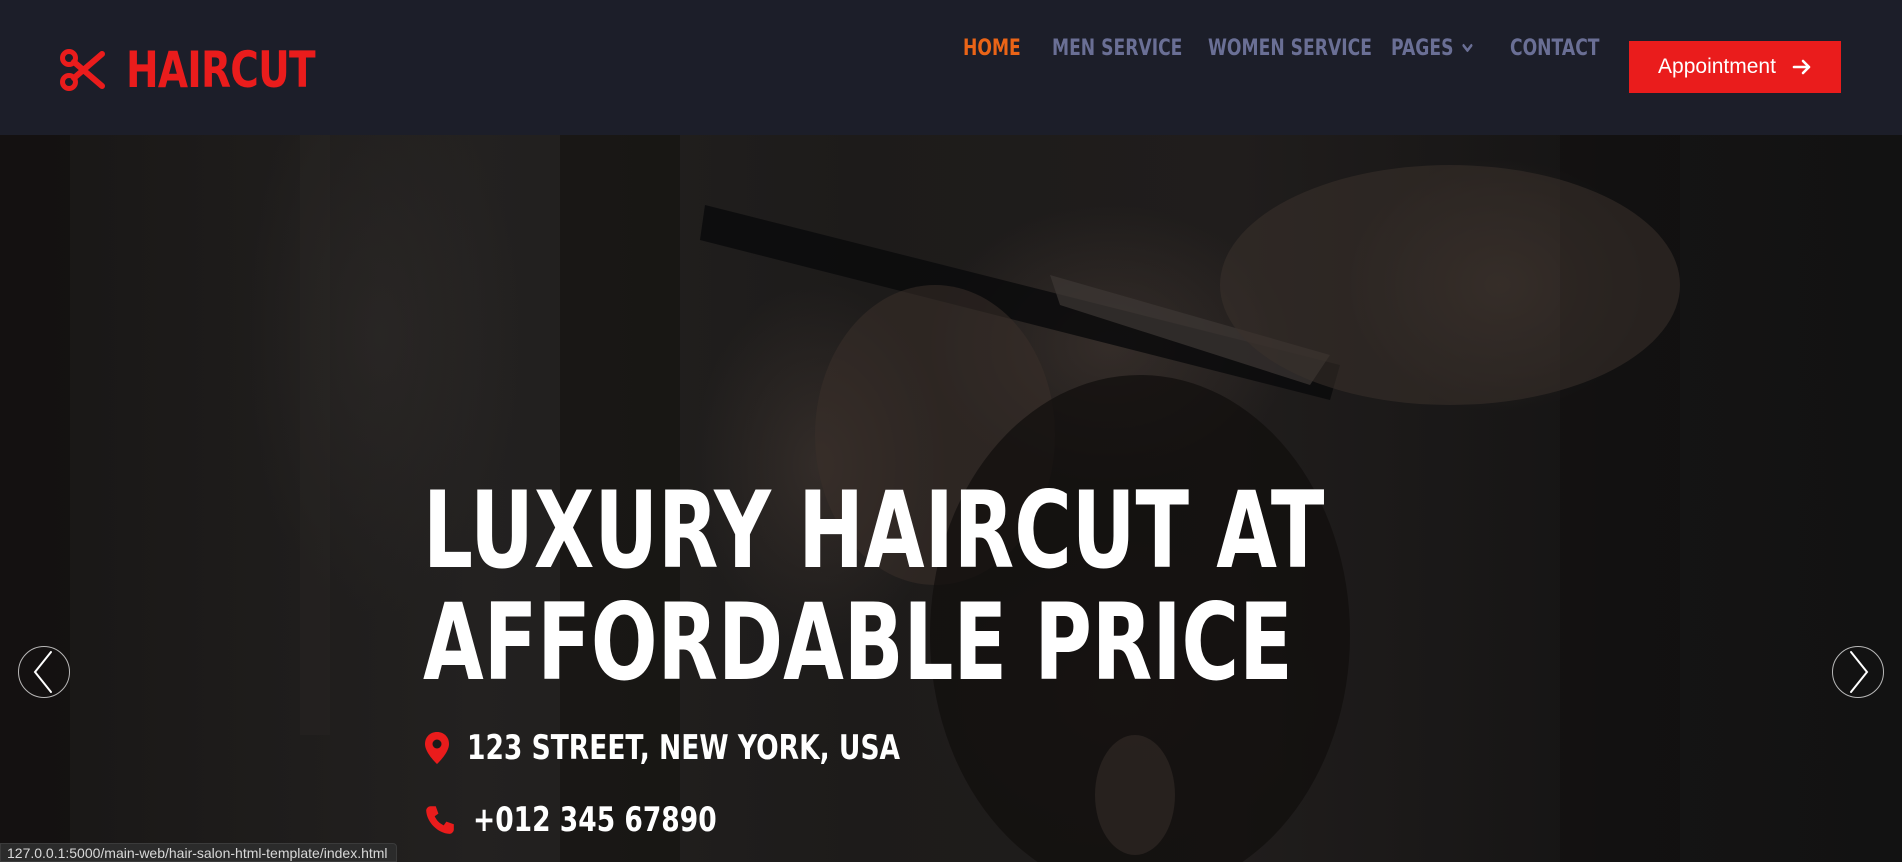 The width and height of the screenshot is (1902, 862). What do you see at coordinates (1117, 48) in the screenshot?
I see `nav-men-service: MEN SERVICE` at bounding box center [1117, 48].